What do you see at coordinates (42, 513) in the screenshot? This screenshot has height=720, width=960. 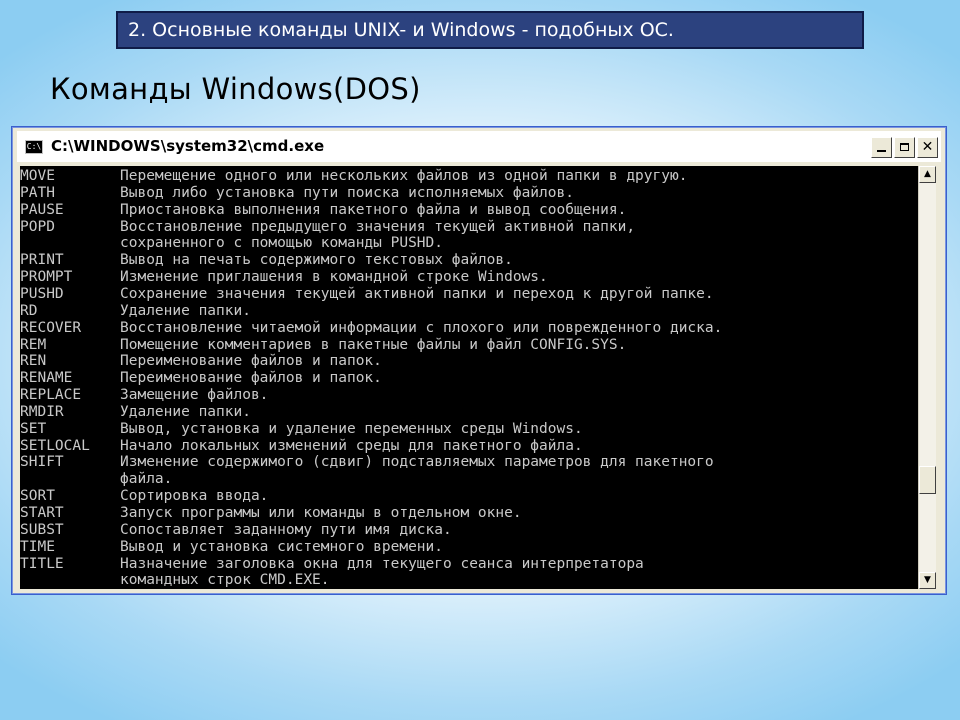 I see `command-name: START` at bounding box center [42, 513].